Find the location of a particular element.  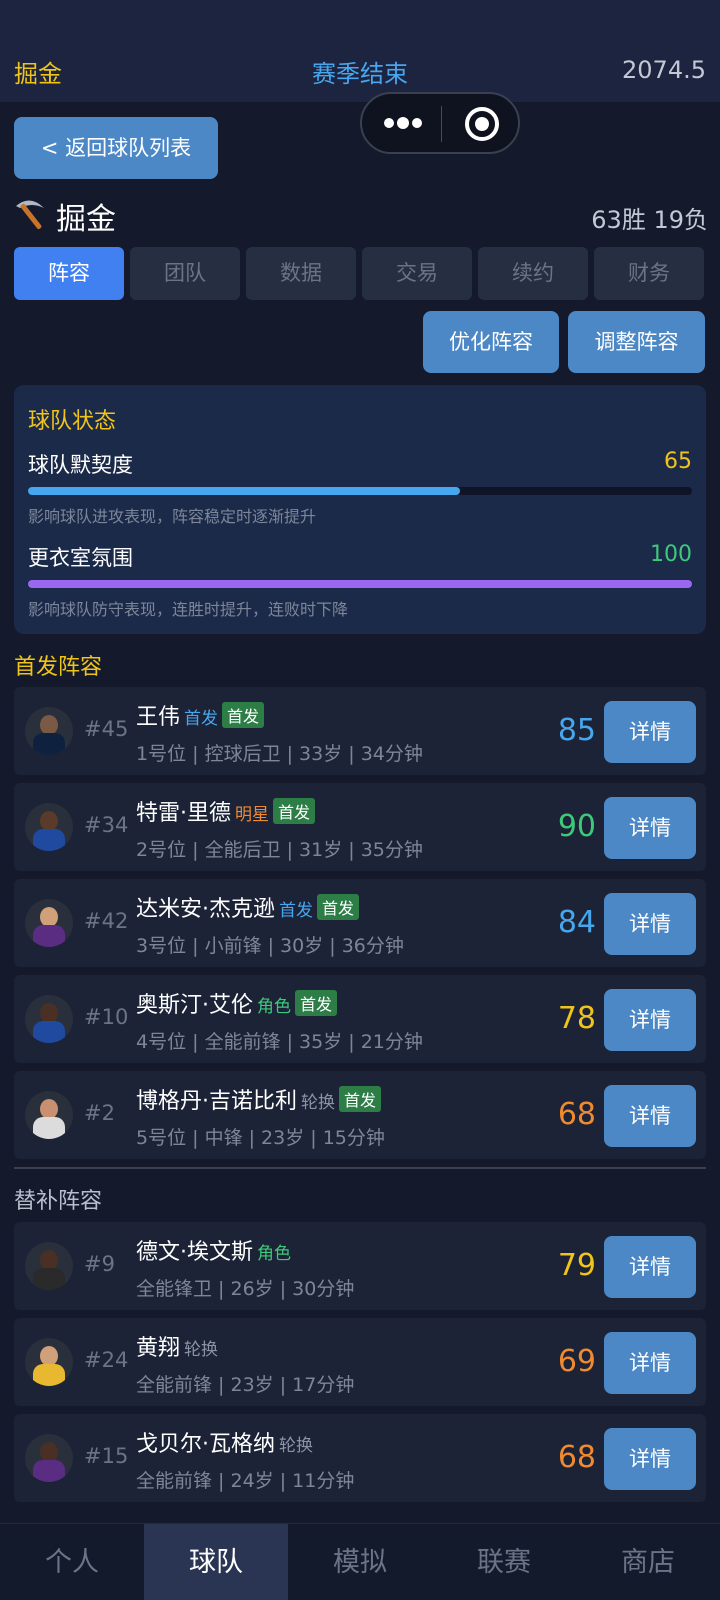

nav-team: 球队 is located at coordinates (216, 1562).